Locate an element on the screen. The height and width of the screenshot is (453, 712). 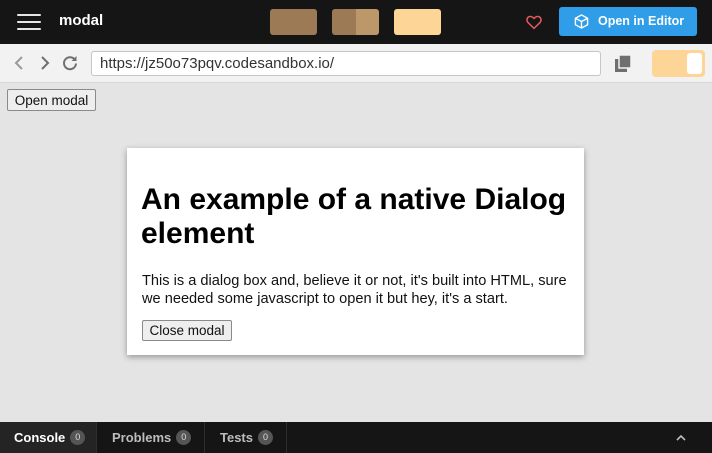
preview-toggle is located at coordinates (678, 63).